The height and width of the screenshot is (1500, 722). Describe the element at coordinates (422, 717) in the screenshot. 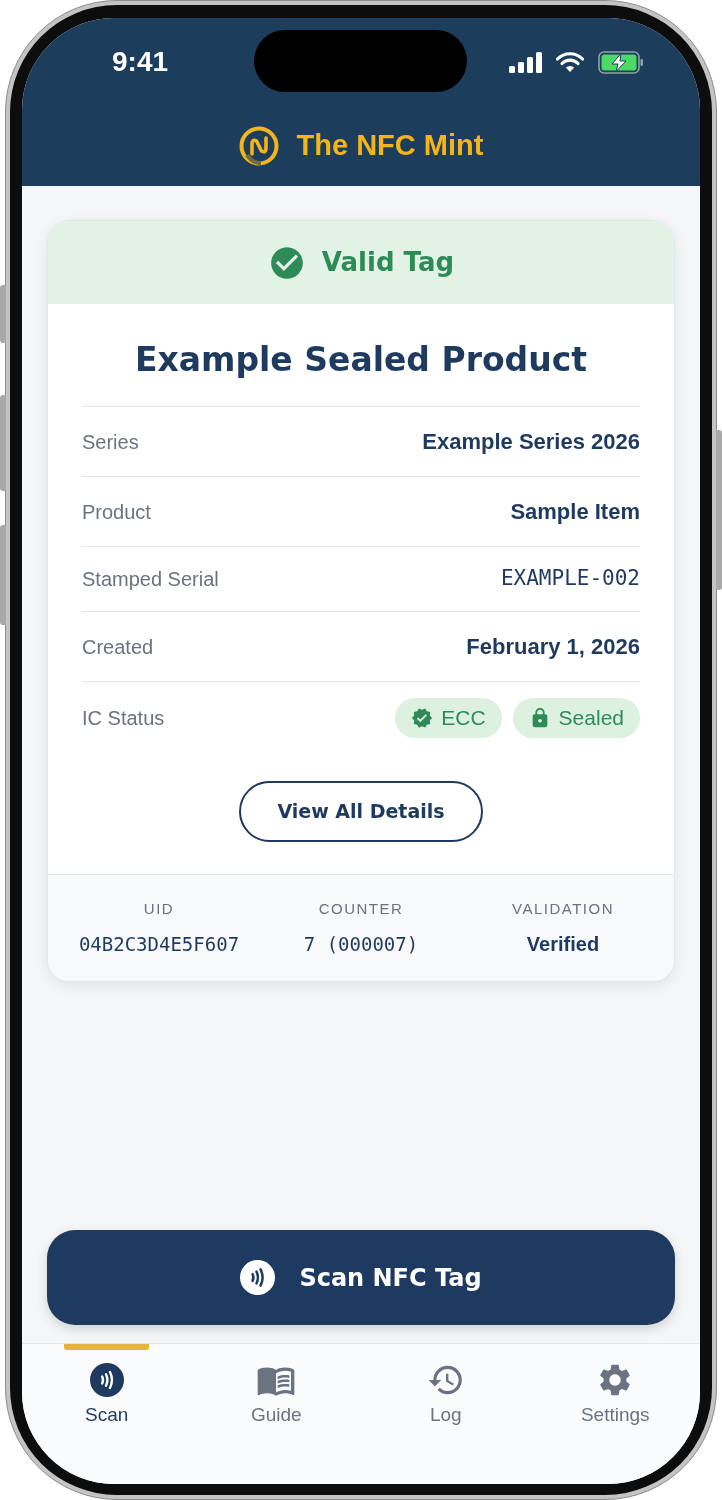

I see `verified-badge-icon` at that location.